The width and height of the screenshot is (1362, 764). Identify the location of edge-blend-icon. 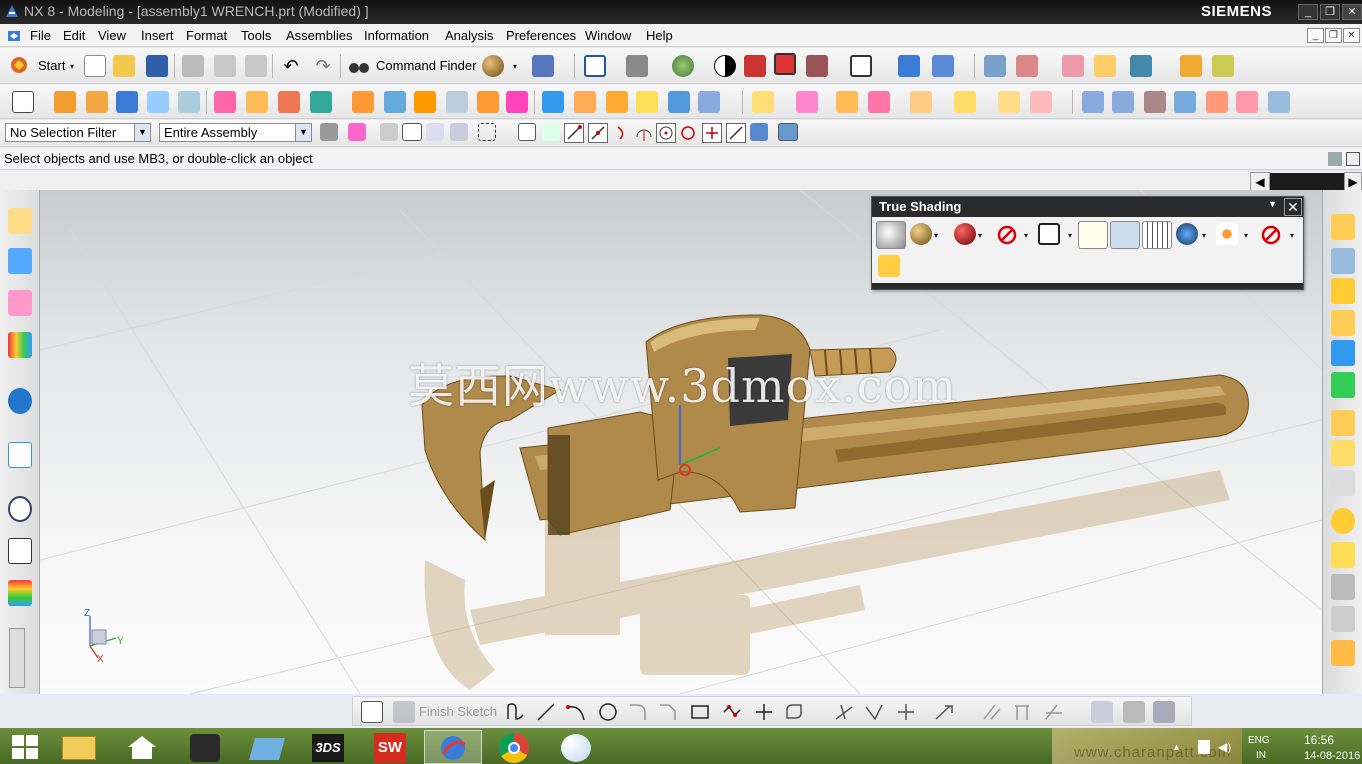
(553, 102).